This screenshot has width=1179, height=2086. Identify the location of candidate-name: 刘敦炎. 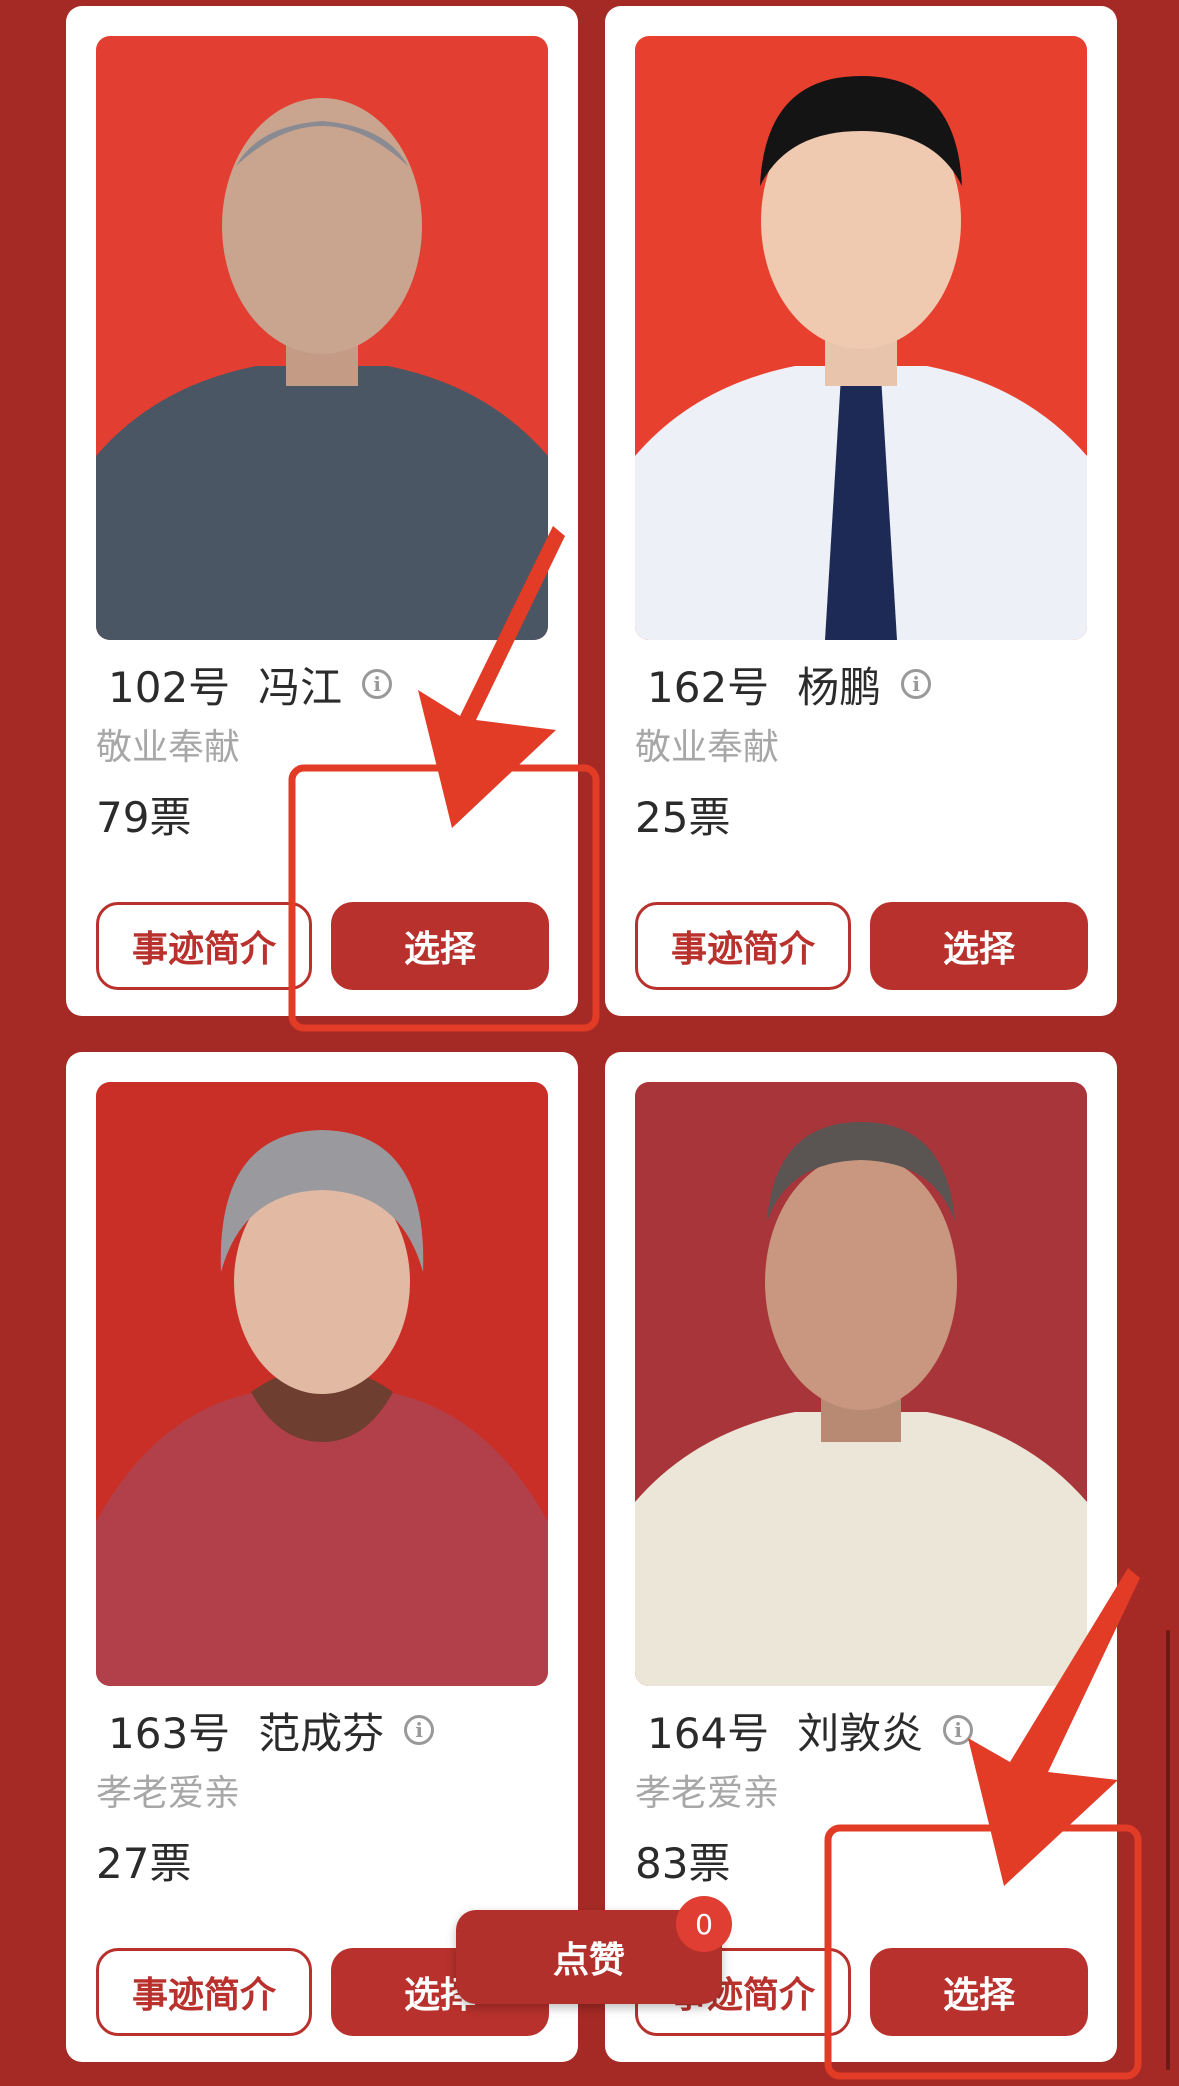
(860, 1733).